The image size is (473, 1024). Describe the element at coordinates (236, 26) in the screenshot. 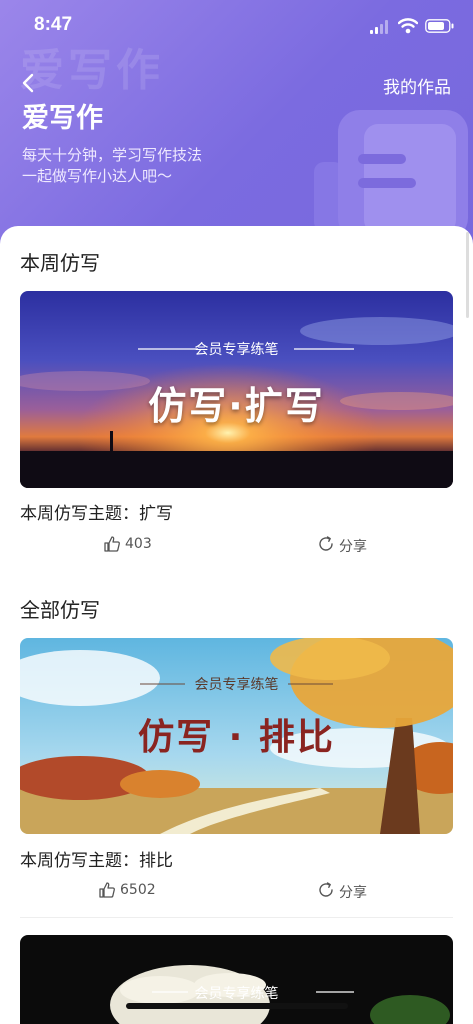

I see `status-bar: 8:47` at that location.